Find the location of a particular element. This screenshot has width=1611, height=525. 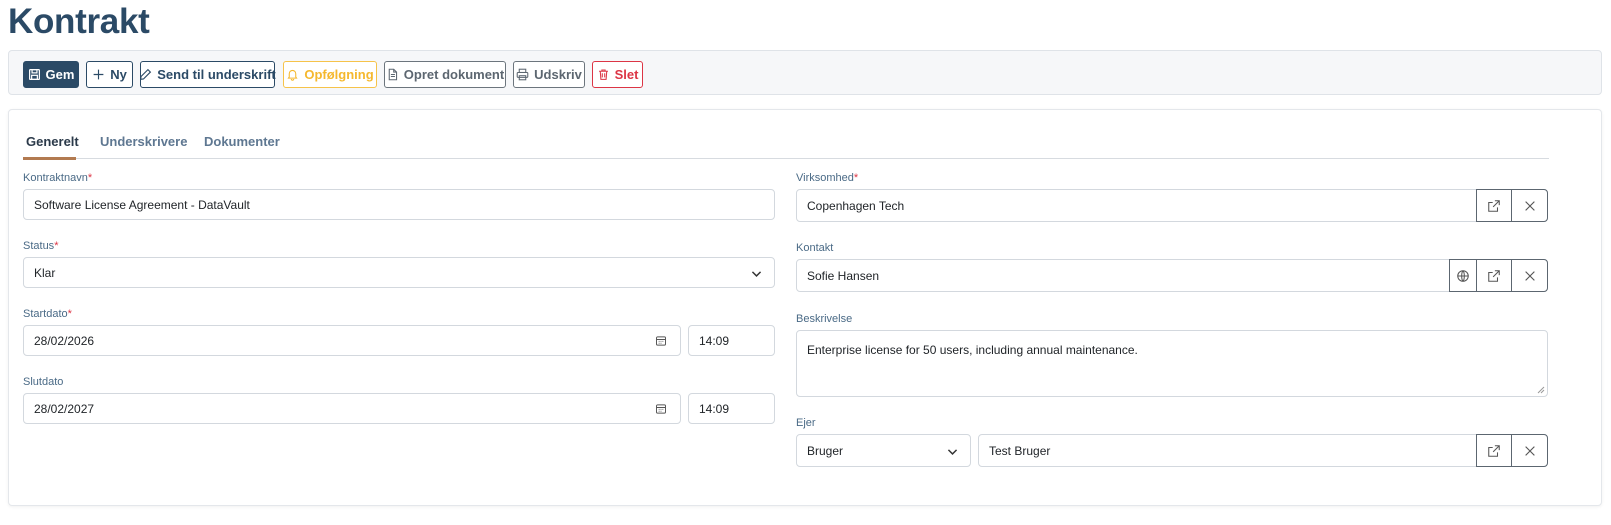

page-title: Kontrakt is located at coordinates (79, 21).